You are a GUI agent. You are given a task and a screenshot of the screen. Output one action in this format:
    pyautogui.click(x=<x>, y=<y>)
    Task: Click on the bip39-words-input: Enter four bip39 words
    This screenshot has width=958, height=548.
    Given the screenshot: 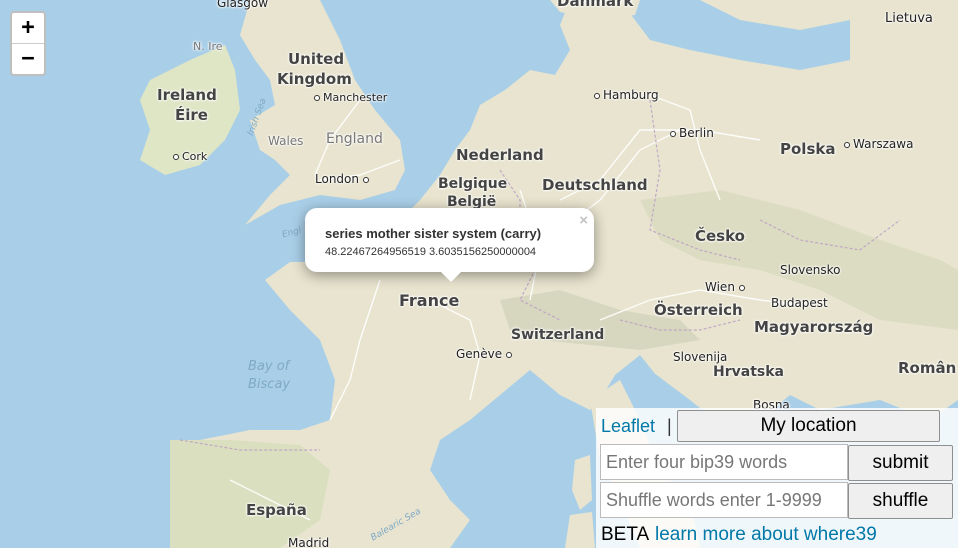 What is the action you would take?
    pyautogui.click(x=724, y=462)
    